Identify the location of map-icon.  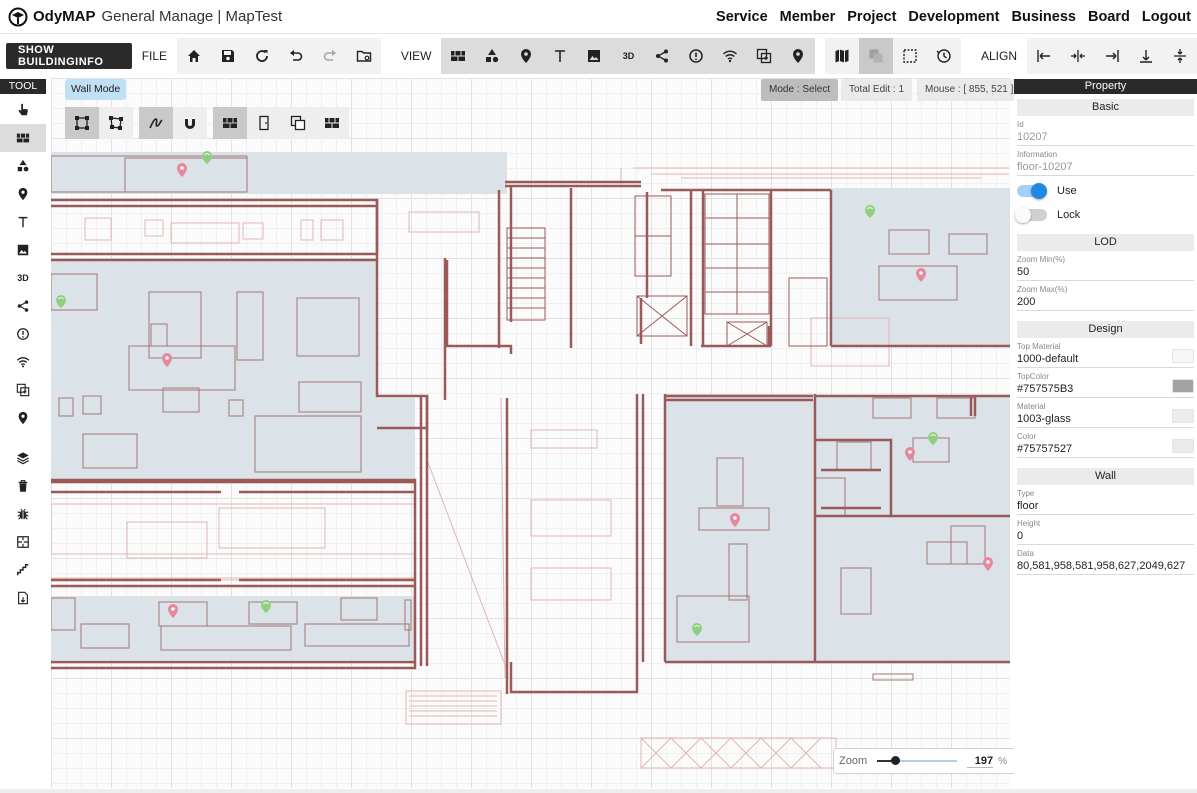
(842, 56).